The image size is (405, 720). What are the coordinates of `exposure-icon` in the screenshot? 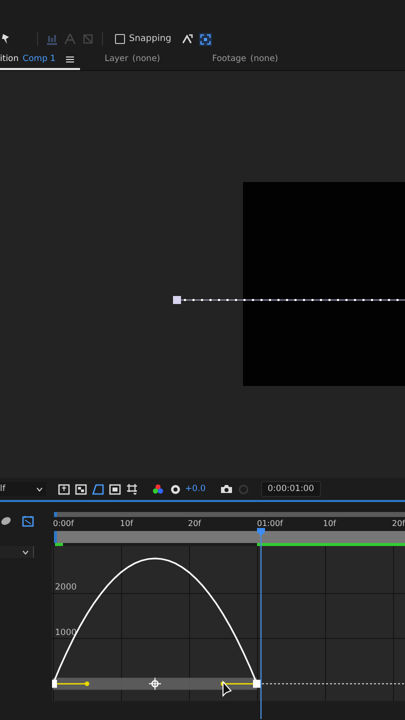 It's located at (175, 489).